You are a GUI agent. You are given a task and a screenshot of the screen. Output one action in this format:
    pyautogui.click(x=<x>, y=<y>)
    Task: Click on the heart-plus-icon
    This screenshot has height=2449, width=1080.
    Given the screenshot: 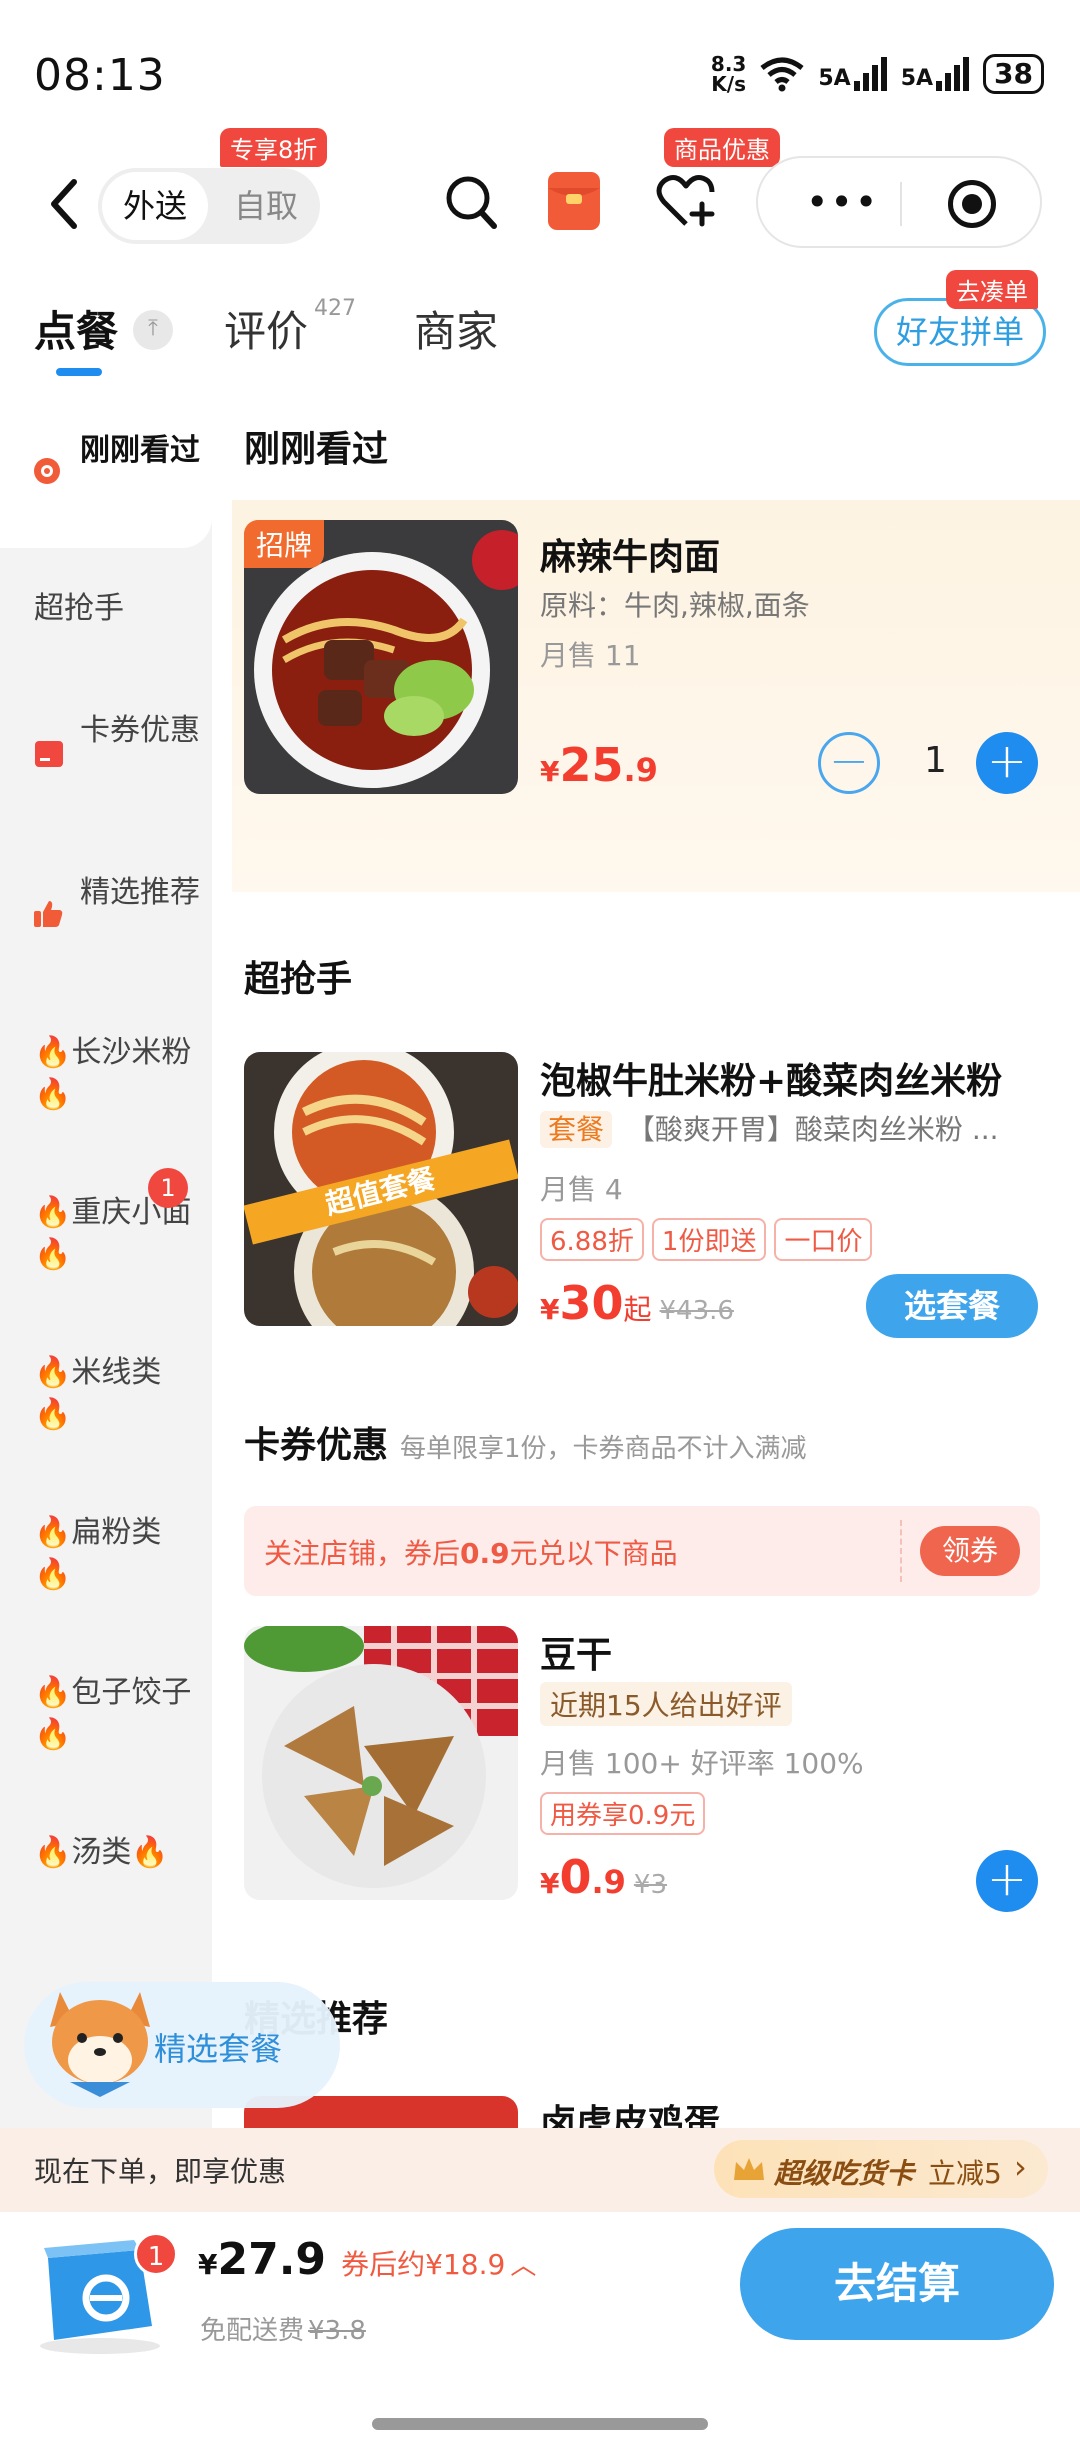 What is the action you would take?
    pyautogui.click(x=686, y=202)
    